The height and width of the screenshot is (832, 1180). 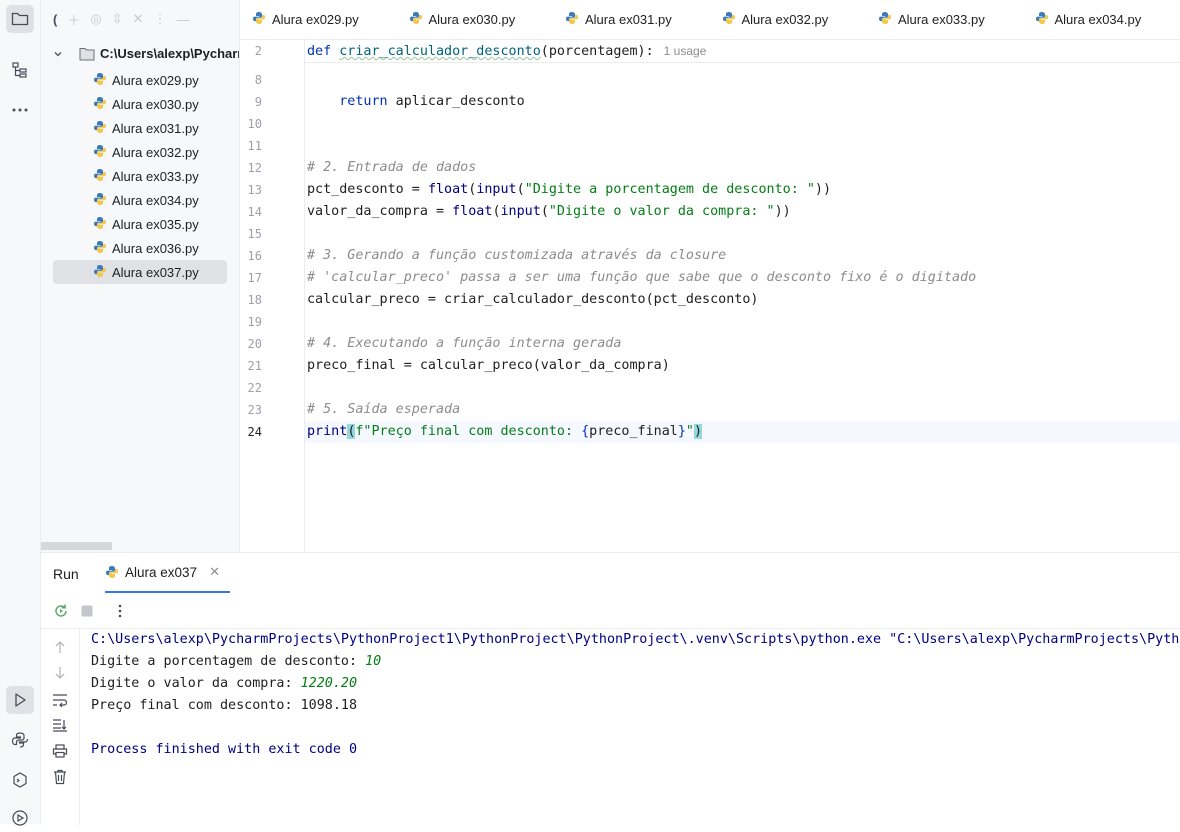 What do you see at coordinates (20, 110) in the screenshot?
I see `more-tools-icon` at bounding box center [20, 110].